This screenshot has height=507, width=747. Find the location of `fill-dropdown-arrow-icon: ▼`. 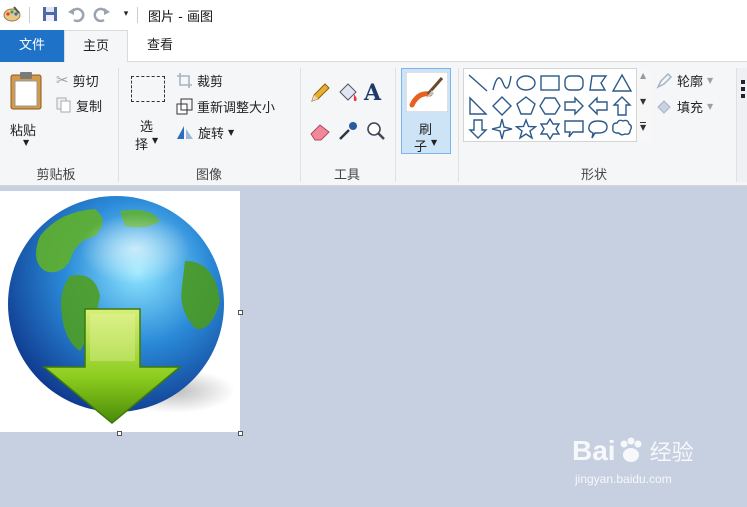

fill-dropdown-arrow-icon: ▼ is located at coordinates (710, 106).